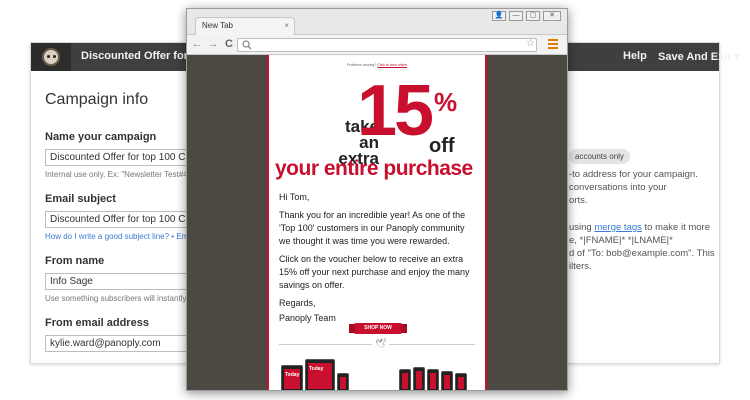 The height and width of the screenshot is (400, 750). What do you see at coordinates (229, 44) in the screenshot?
I see `reload-icon: C` at bounding box center [229, 44].